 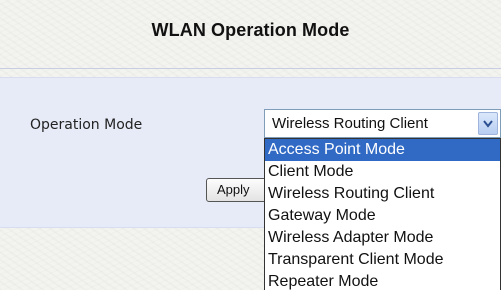 I want to click on chevron-down-icon, so click(x=488, y=124).